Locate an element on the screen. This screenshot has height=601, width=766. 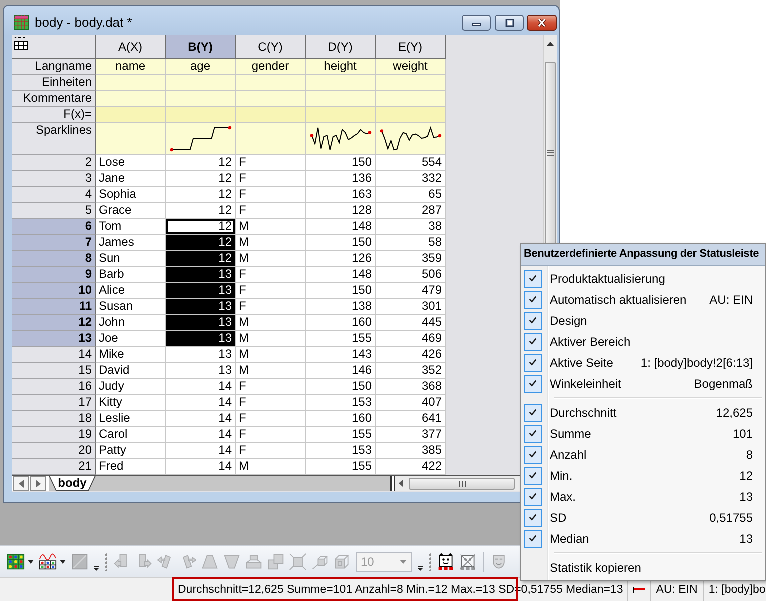
row-header: 17 is located at coordinates (54, 403).